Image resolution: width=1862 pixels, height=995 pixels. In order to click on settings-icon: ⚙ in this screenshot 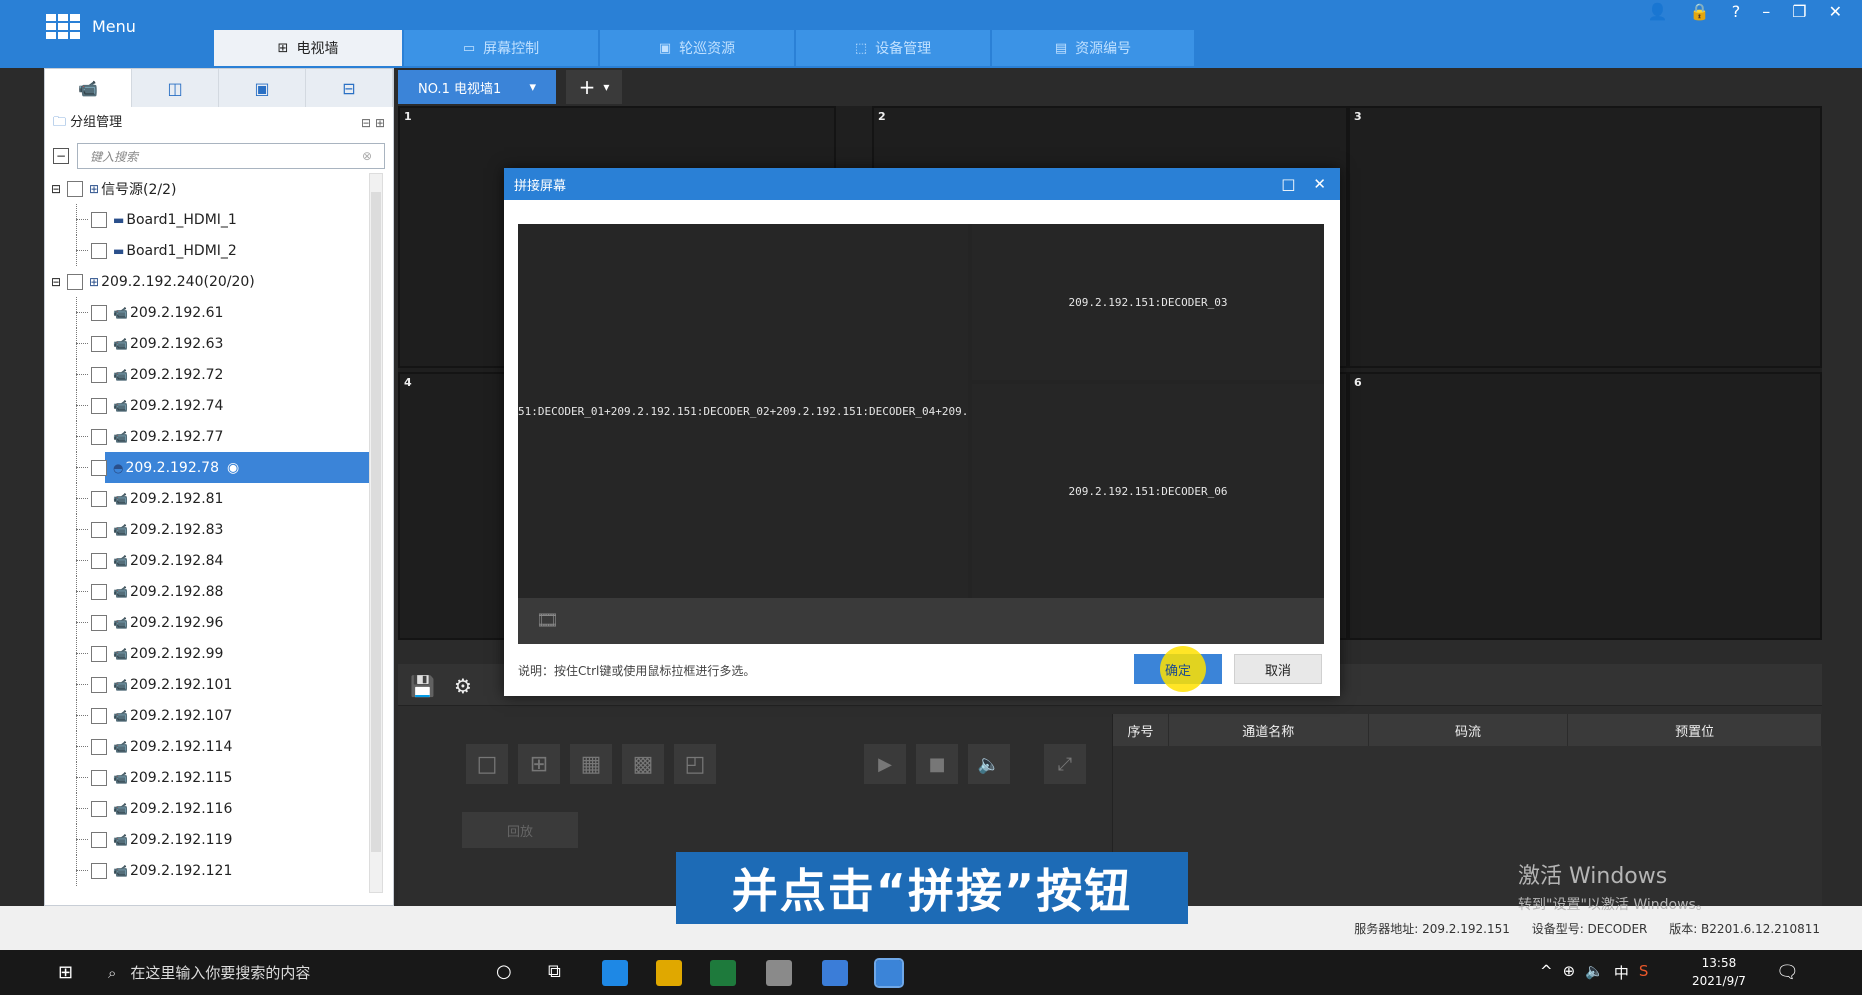, I will do `click(463, 686)`.